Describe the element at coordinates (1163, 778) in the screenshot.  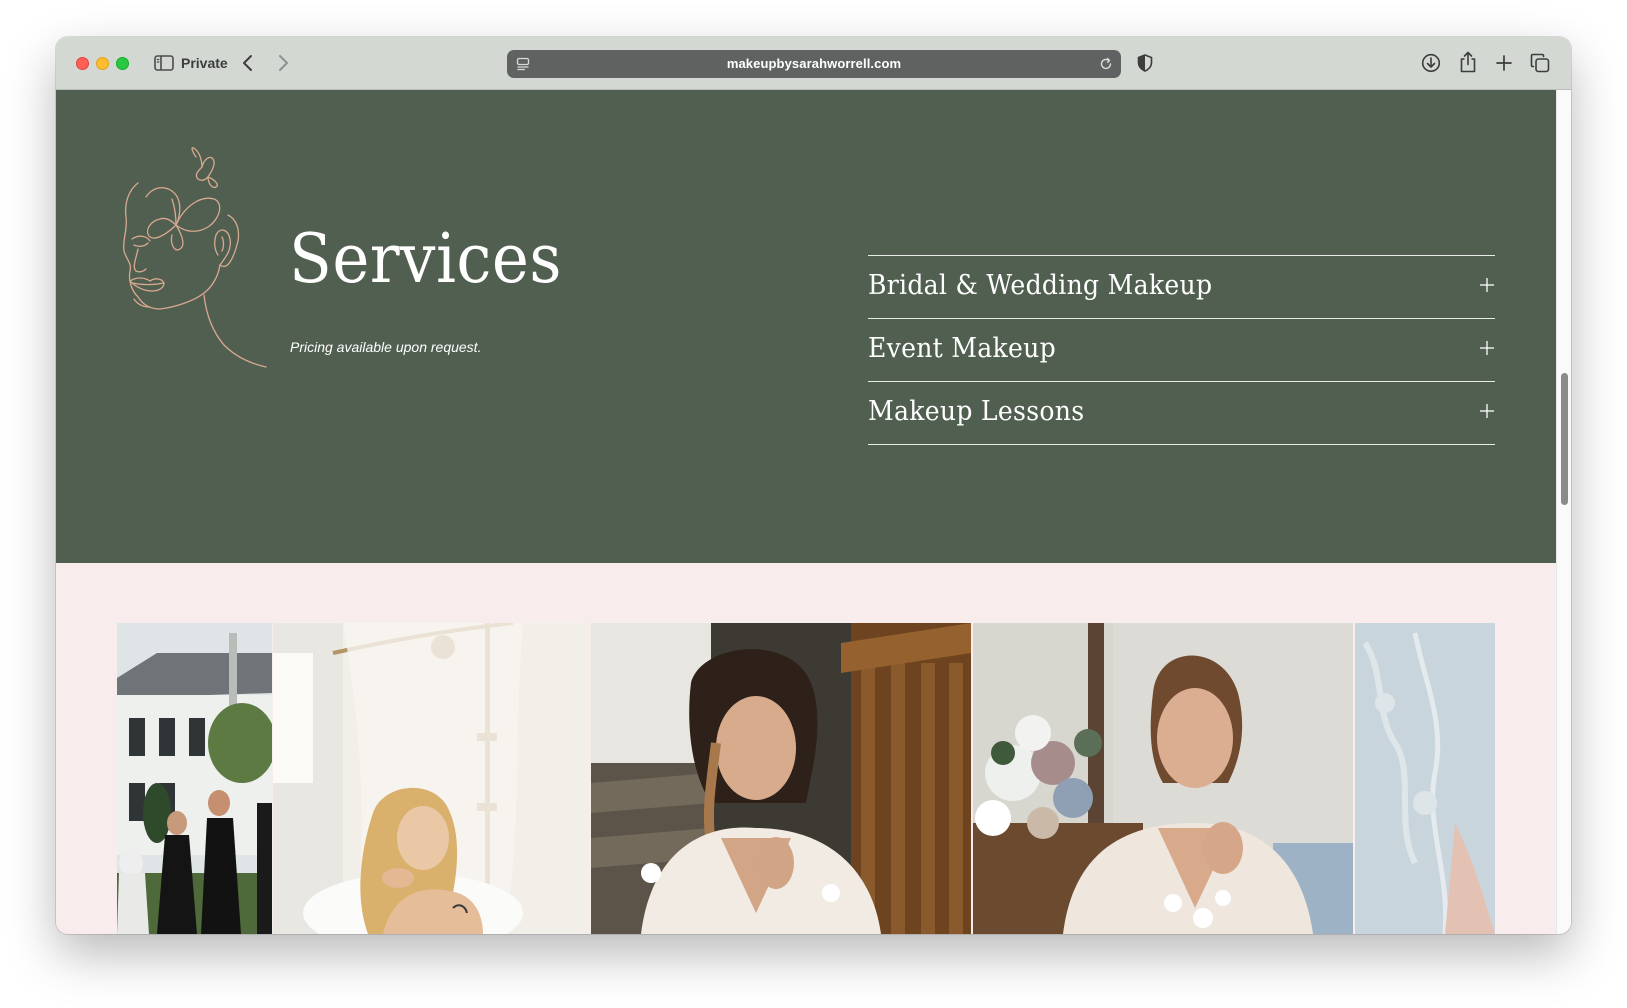
I see `bride-flowers-photo` at that location.